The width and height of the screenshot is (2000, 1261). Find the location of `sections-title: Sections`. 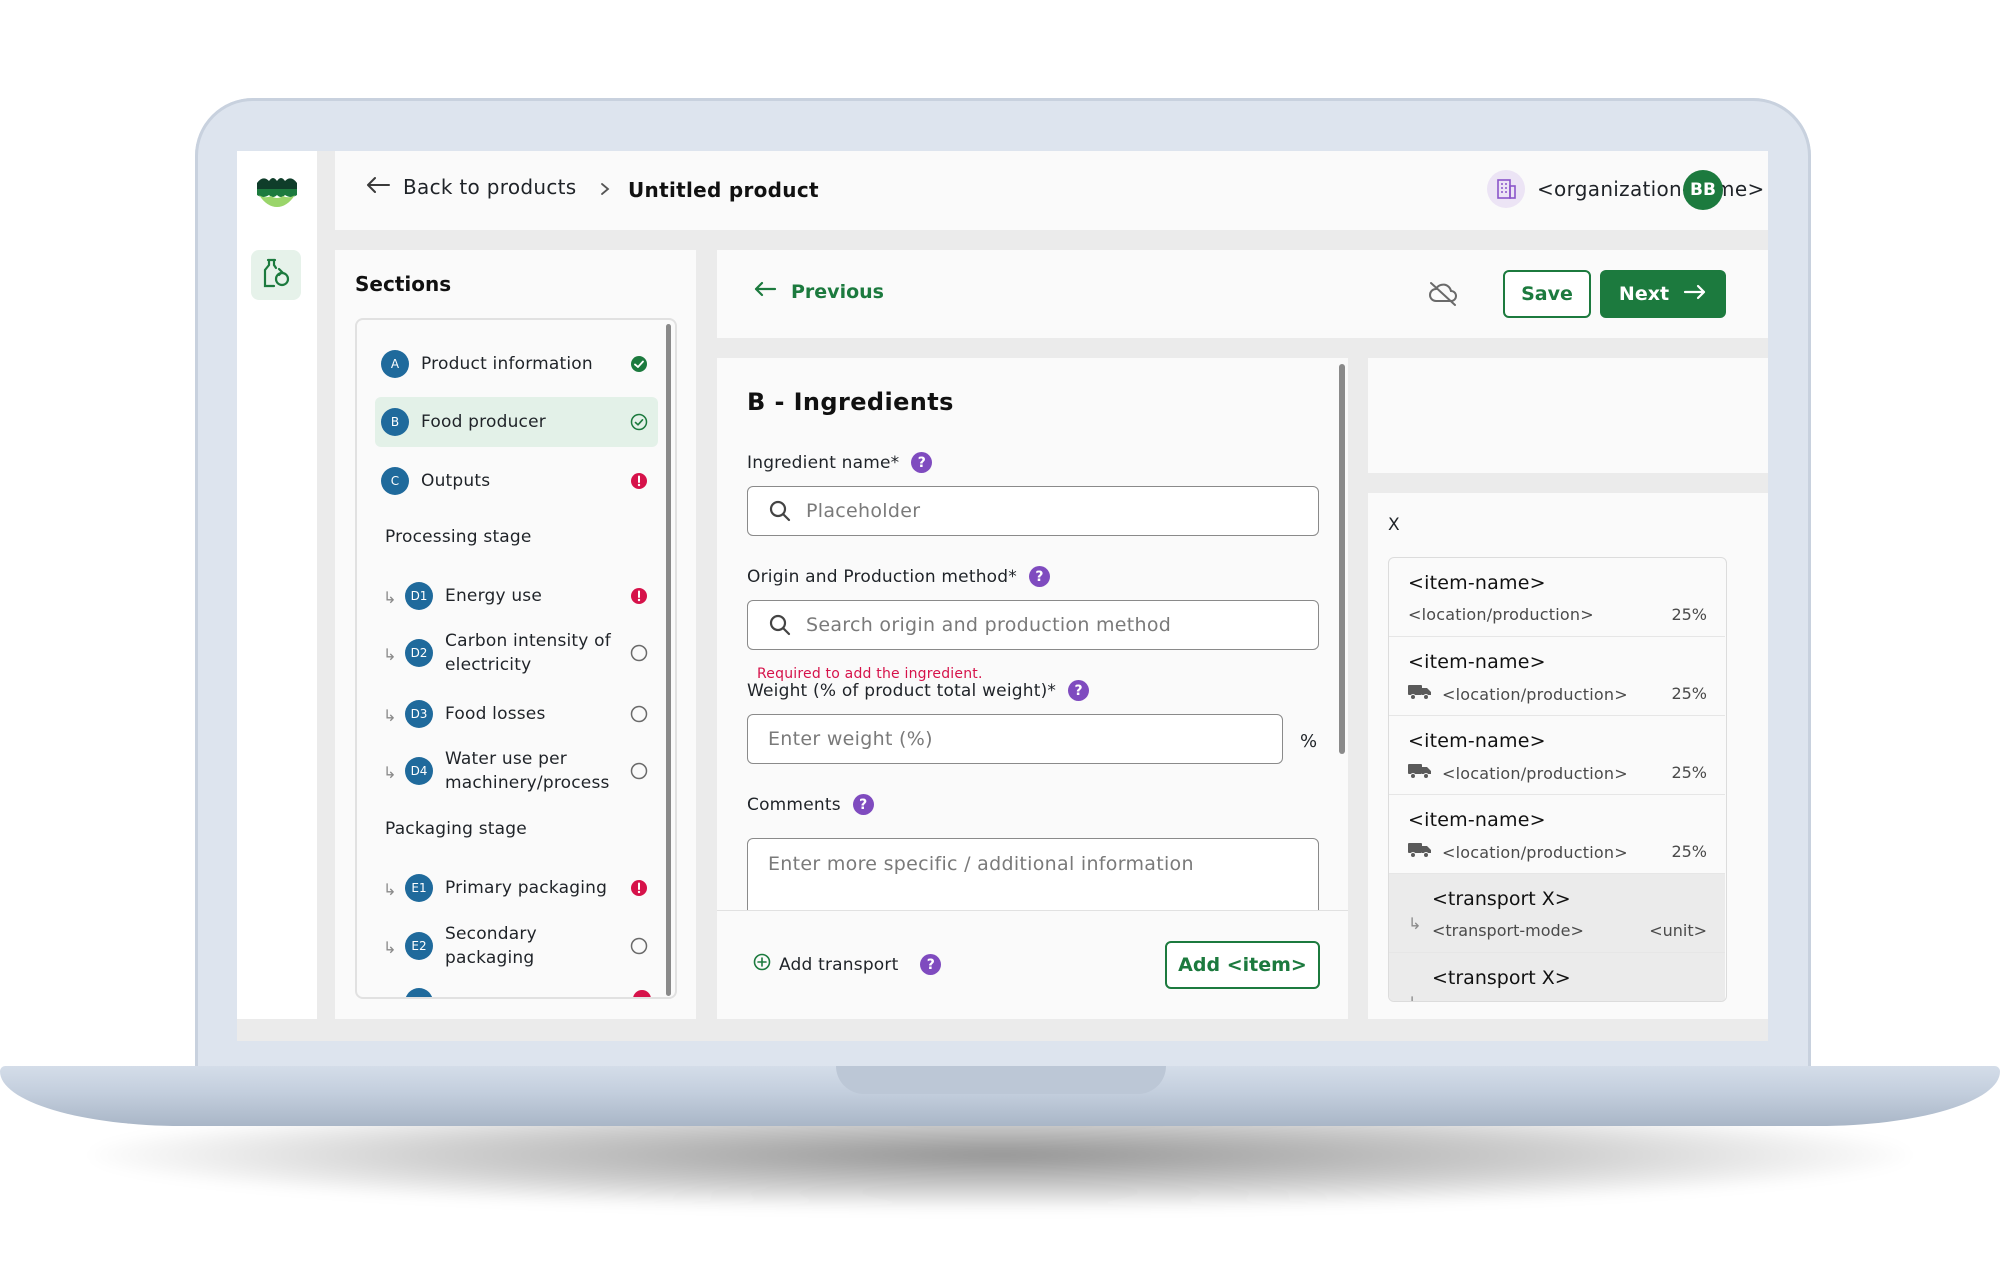

sections-title: Sections is located at coordinates (403, 284).